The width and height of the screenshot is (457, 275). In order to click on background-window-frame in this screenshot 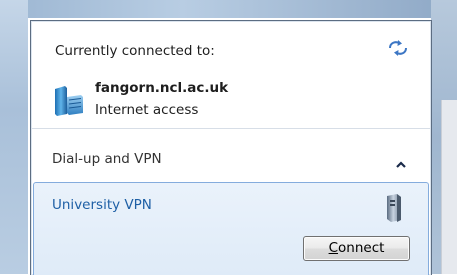, I will do `click(228, 9)`.